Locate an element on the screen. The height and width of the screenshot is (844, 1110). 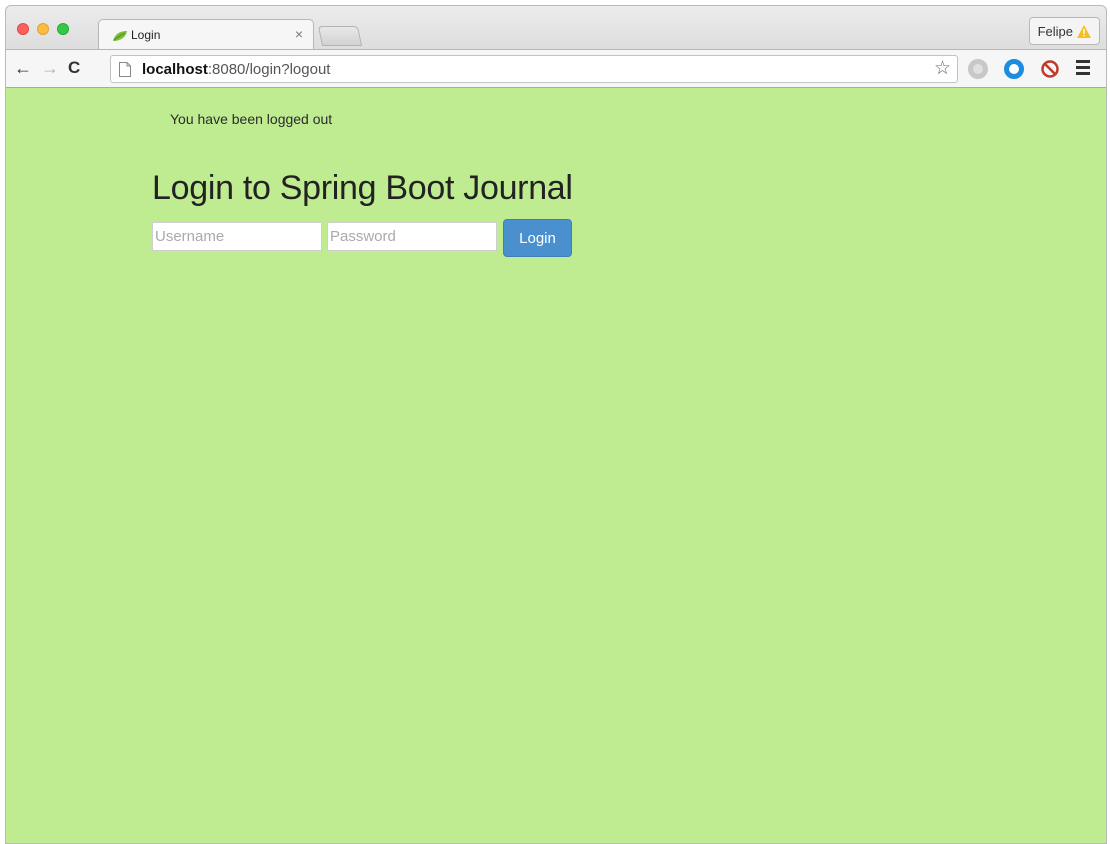
profile-name: Felipe is located at coordinates (1055, 31).